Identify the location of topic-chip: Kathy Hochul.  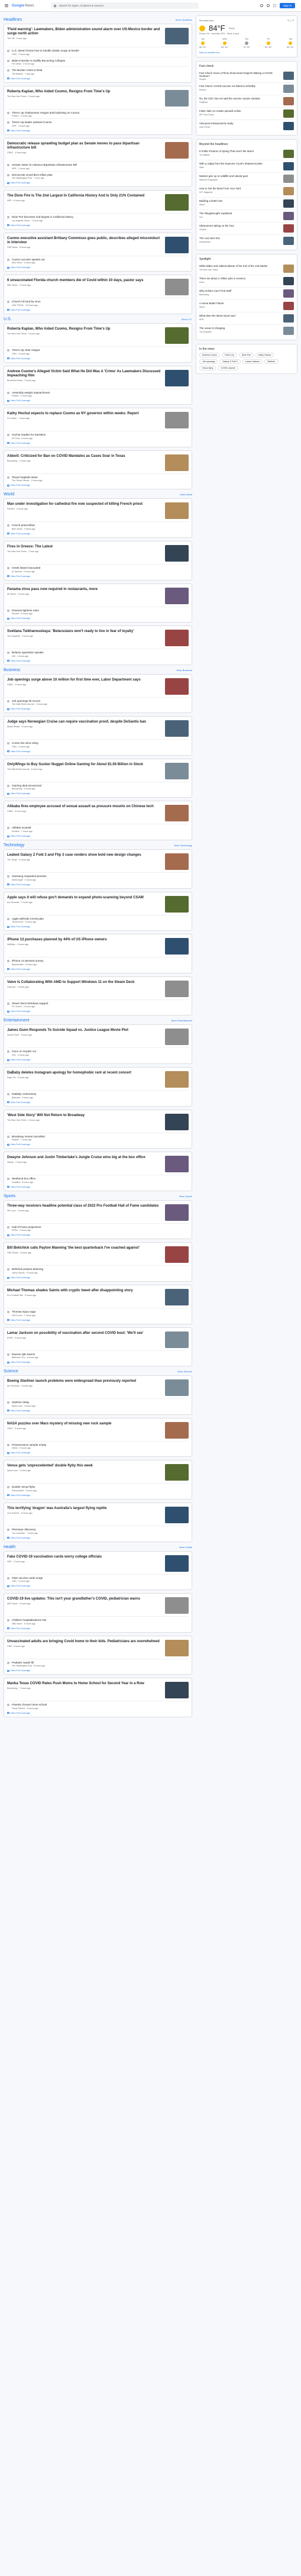
(264, 355).